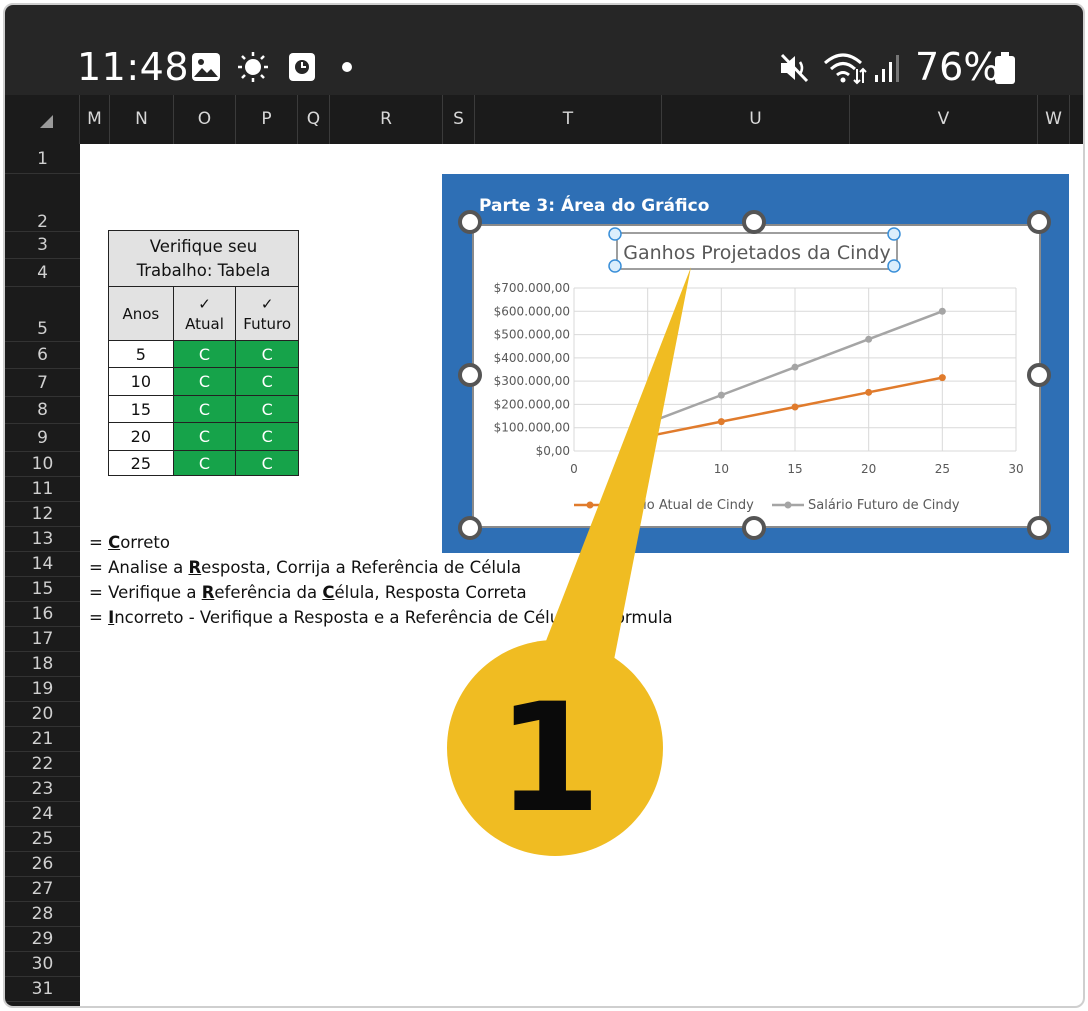 This screenshot has height=1011, width=1088. I want to click on callout-pointer, so click(608, 481).